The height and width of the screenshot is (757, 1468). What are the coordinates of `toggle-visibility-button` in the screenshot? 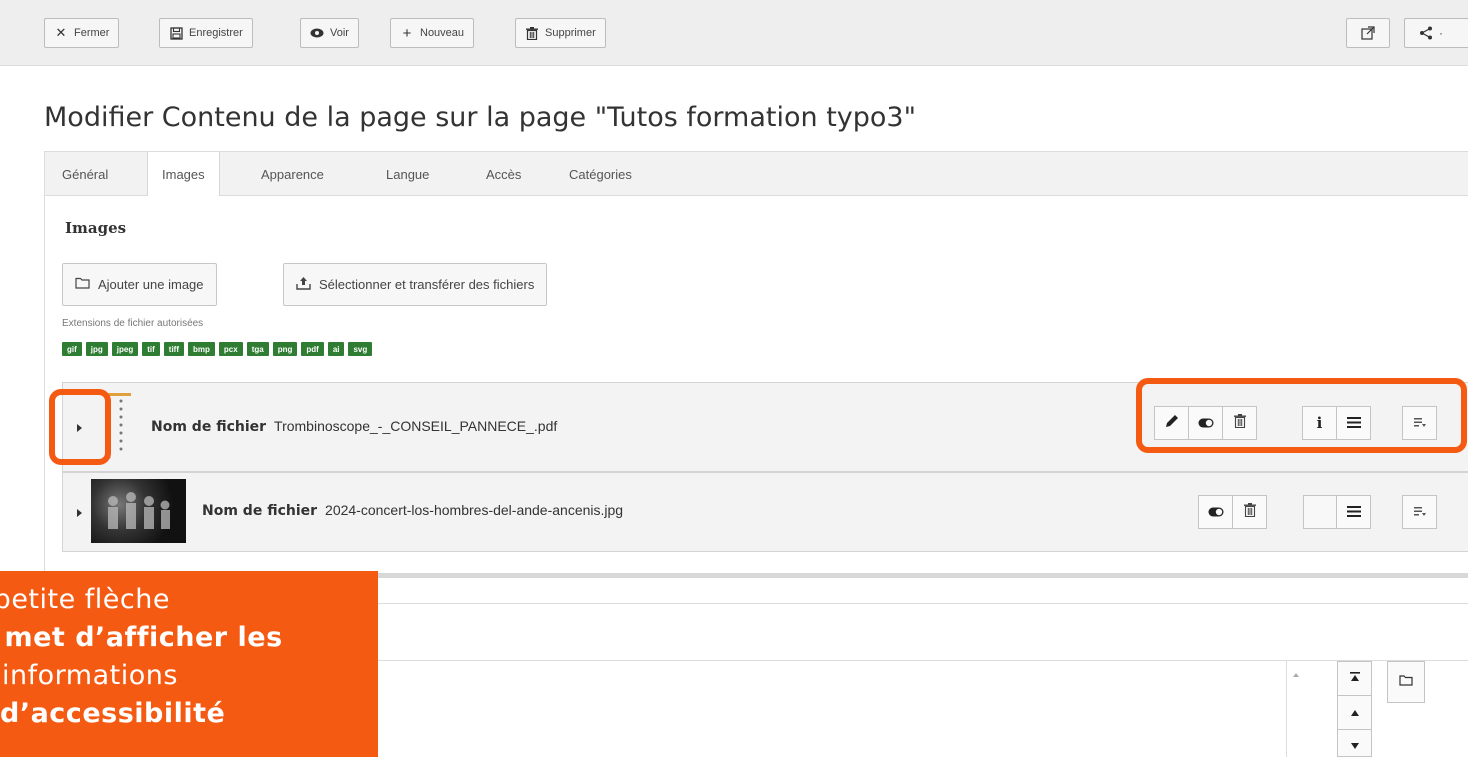 It's located at (1215, 512).